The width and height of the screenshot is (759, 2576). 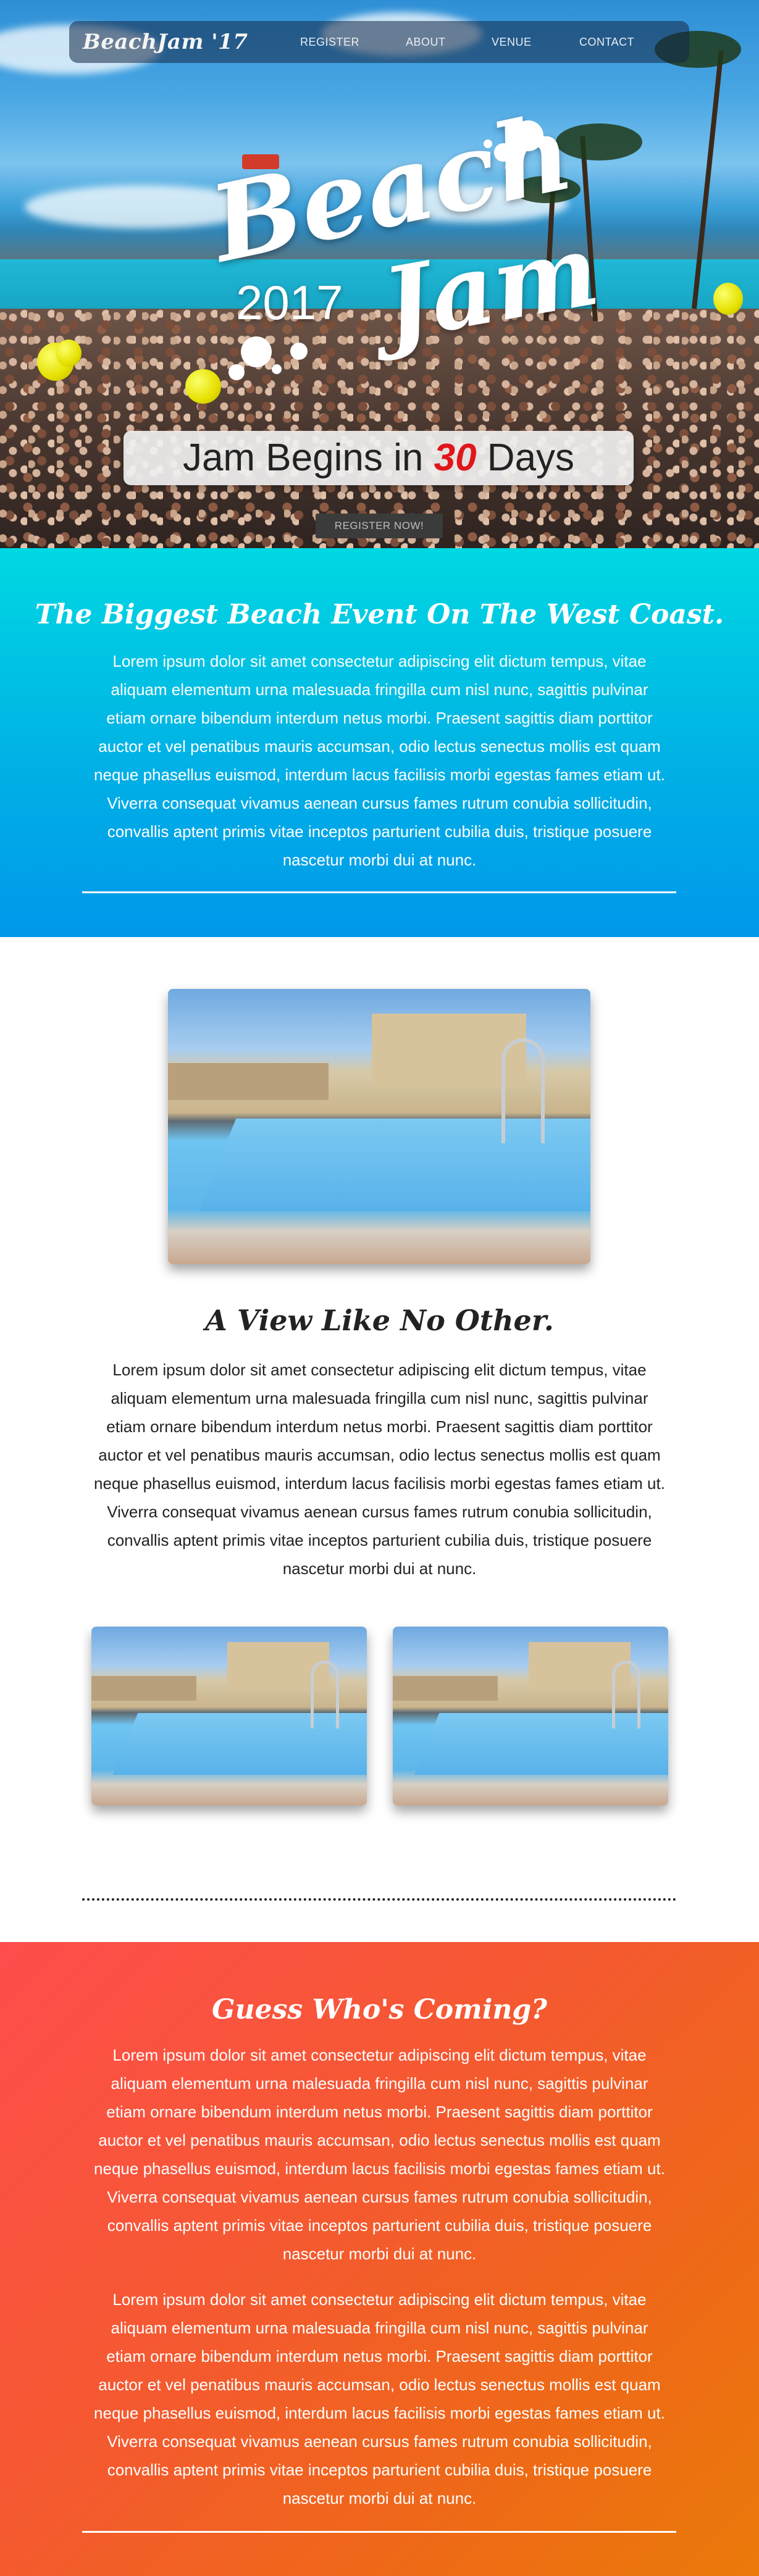 I want to click on venue-photo-right, so click(x=530, y=1716).